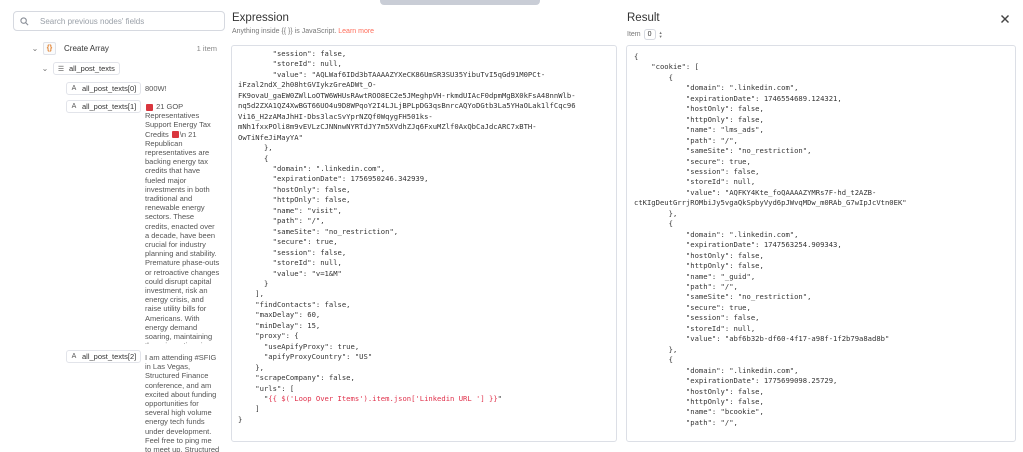 This screenshot has height=452, width=1023. What do you see at coordinates (738, 245) in the screenshot?
I see `result-line: "expirationDate": 1747563254.909343,` at bounding box center [738, 245].